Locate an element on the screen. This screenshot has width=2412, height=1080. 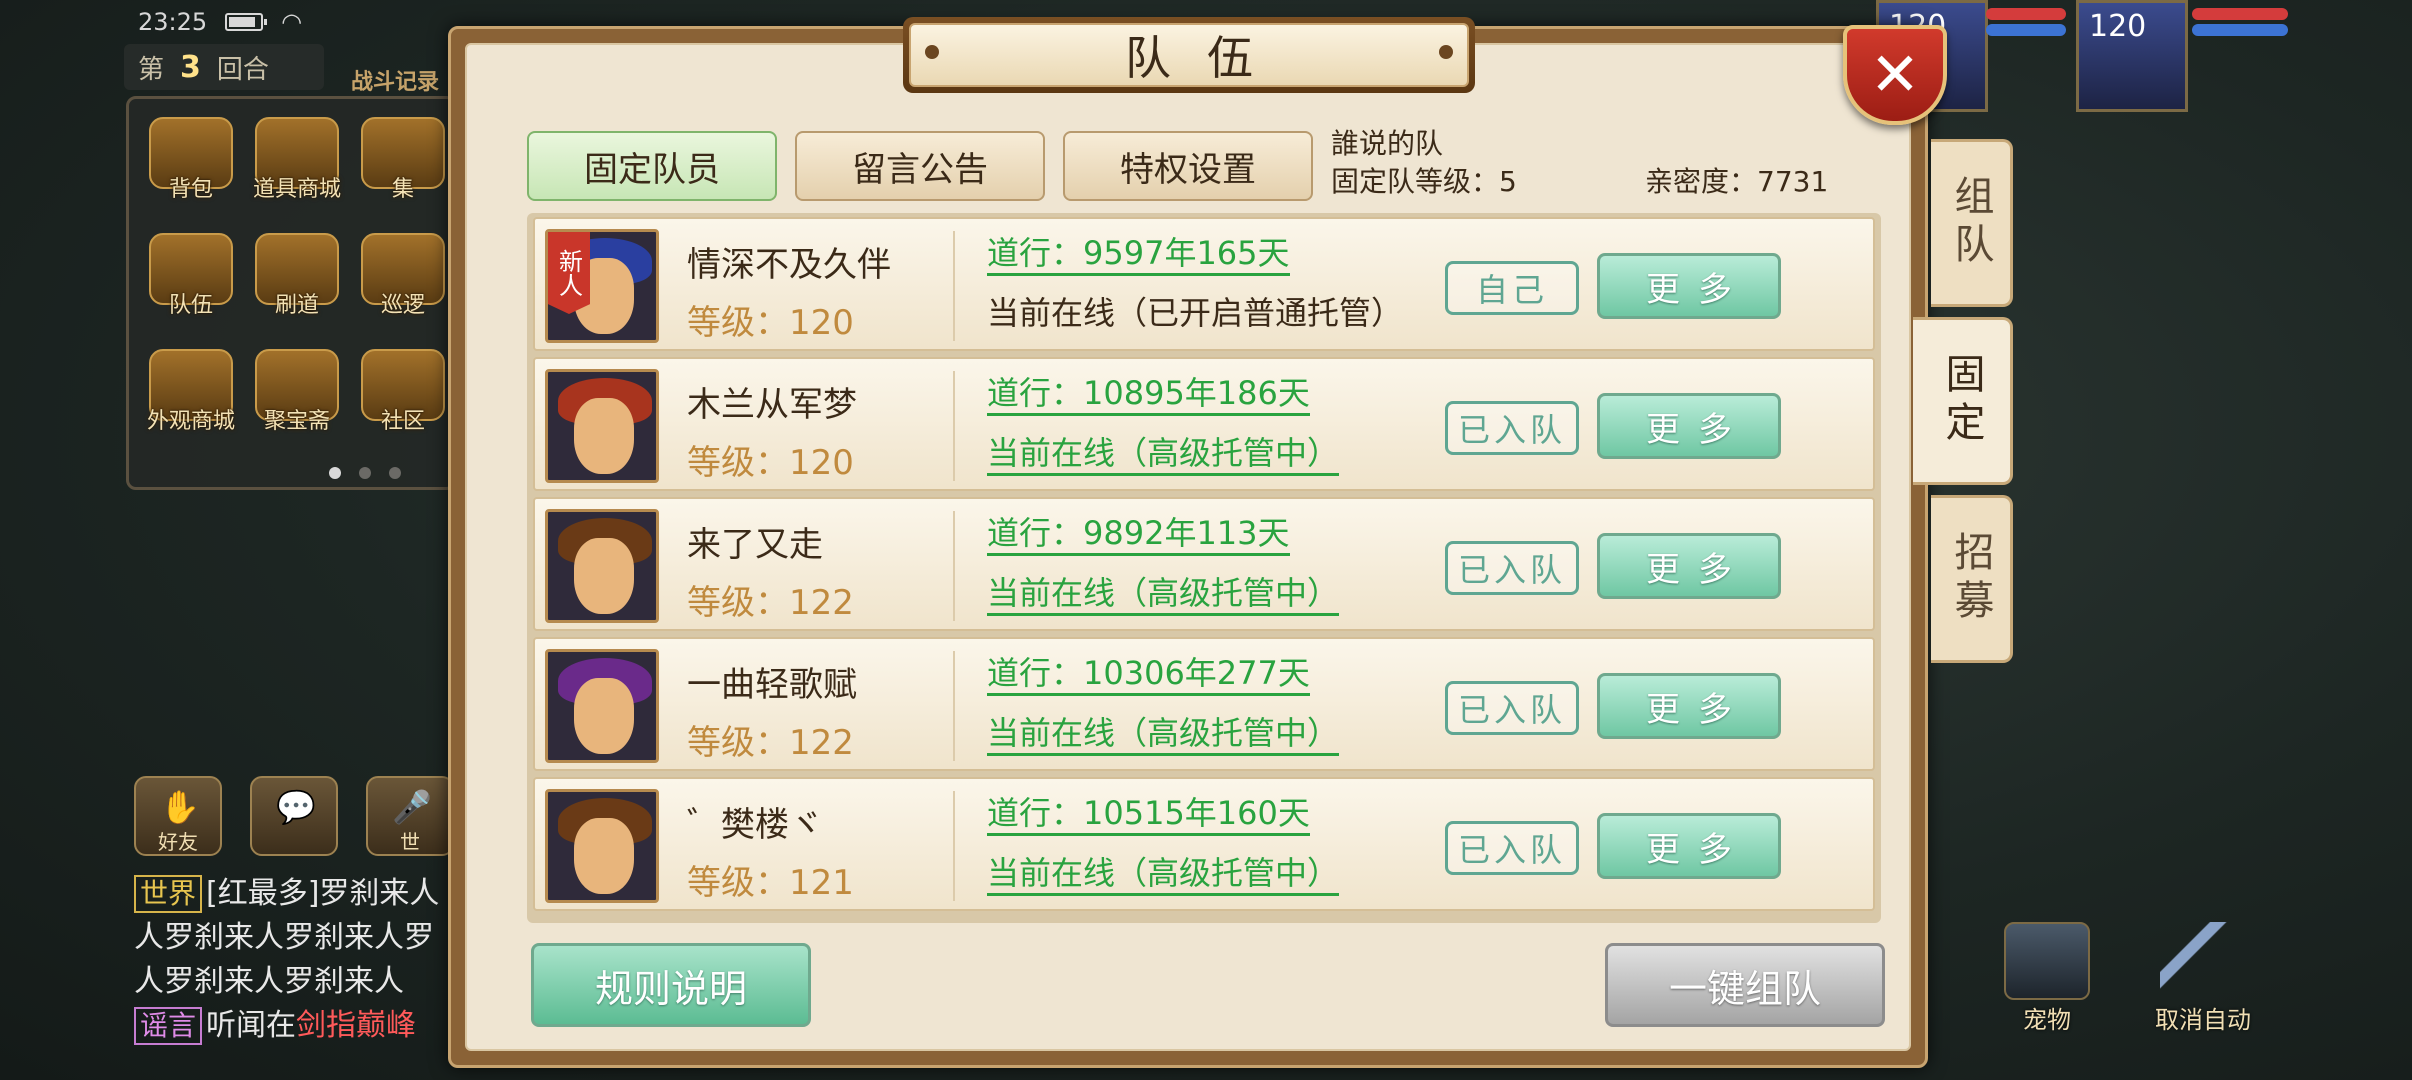
battle-log-button: 战斗记录 is located at coordinates (555, 58).